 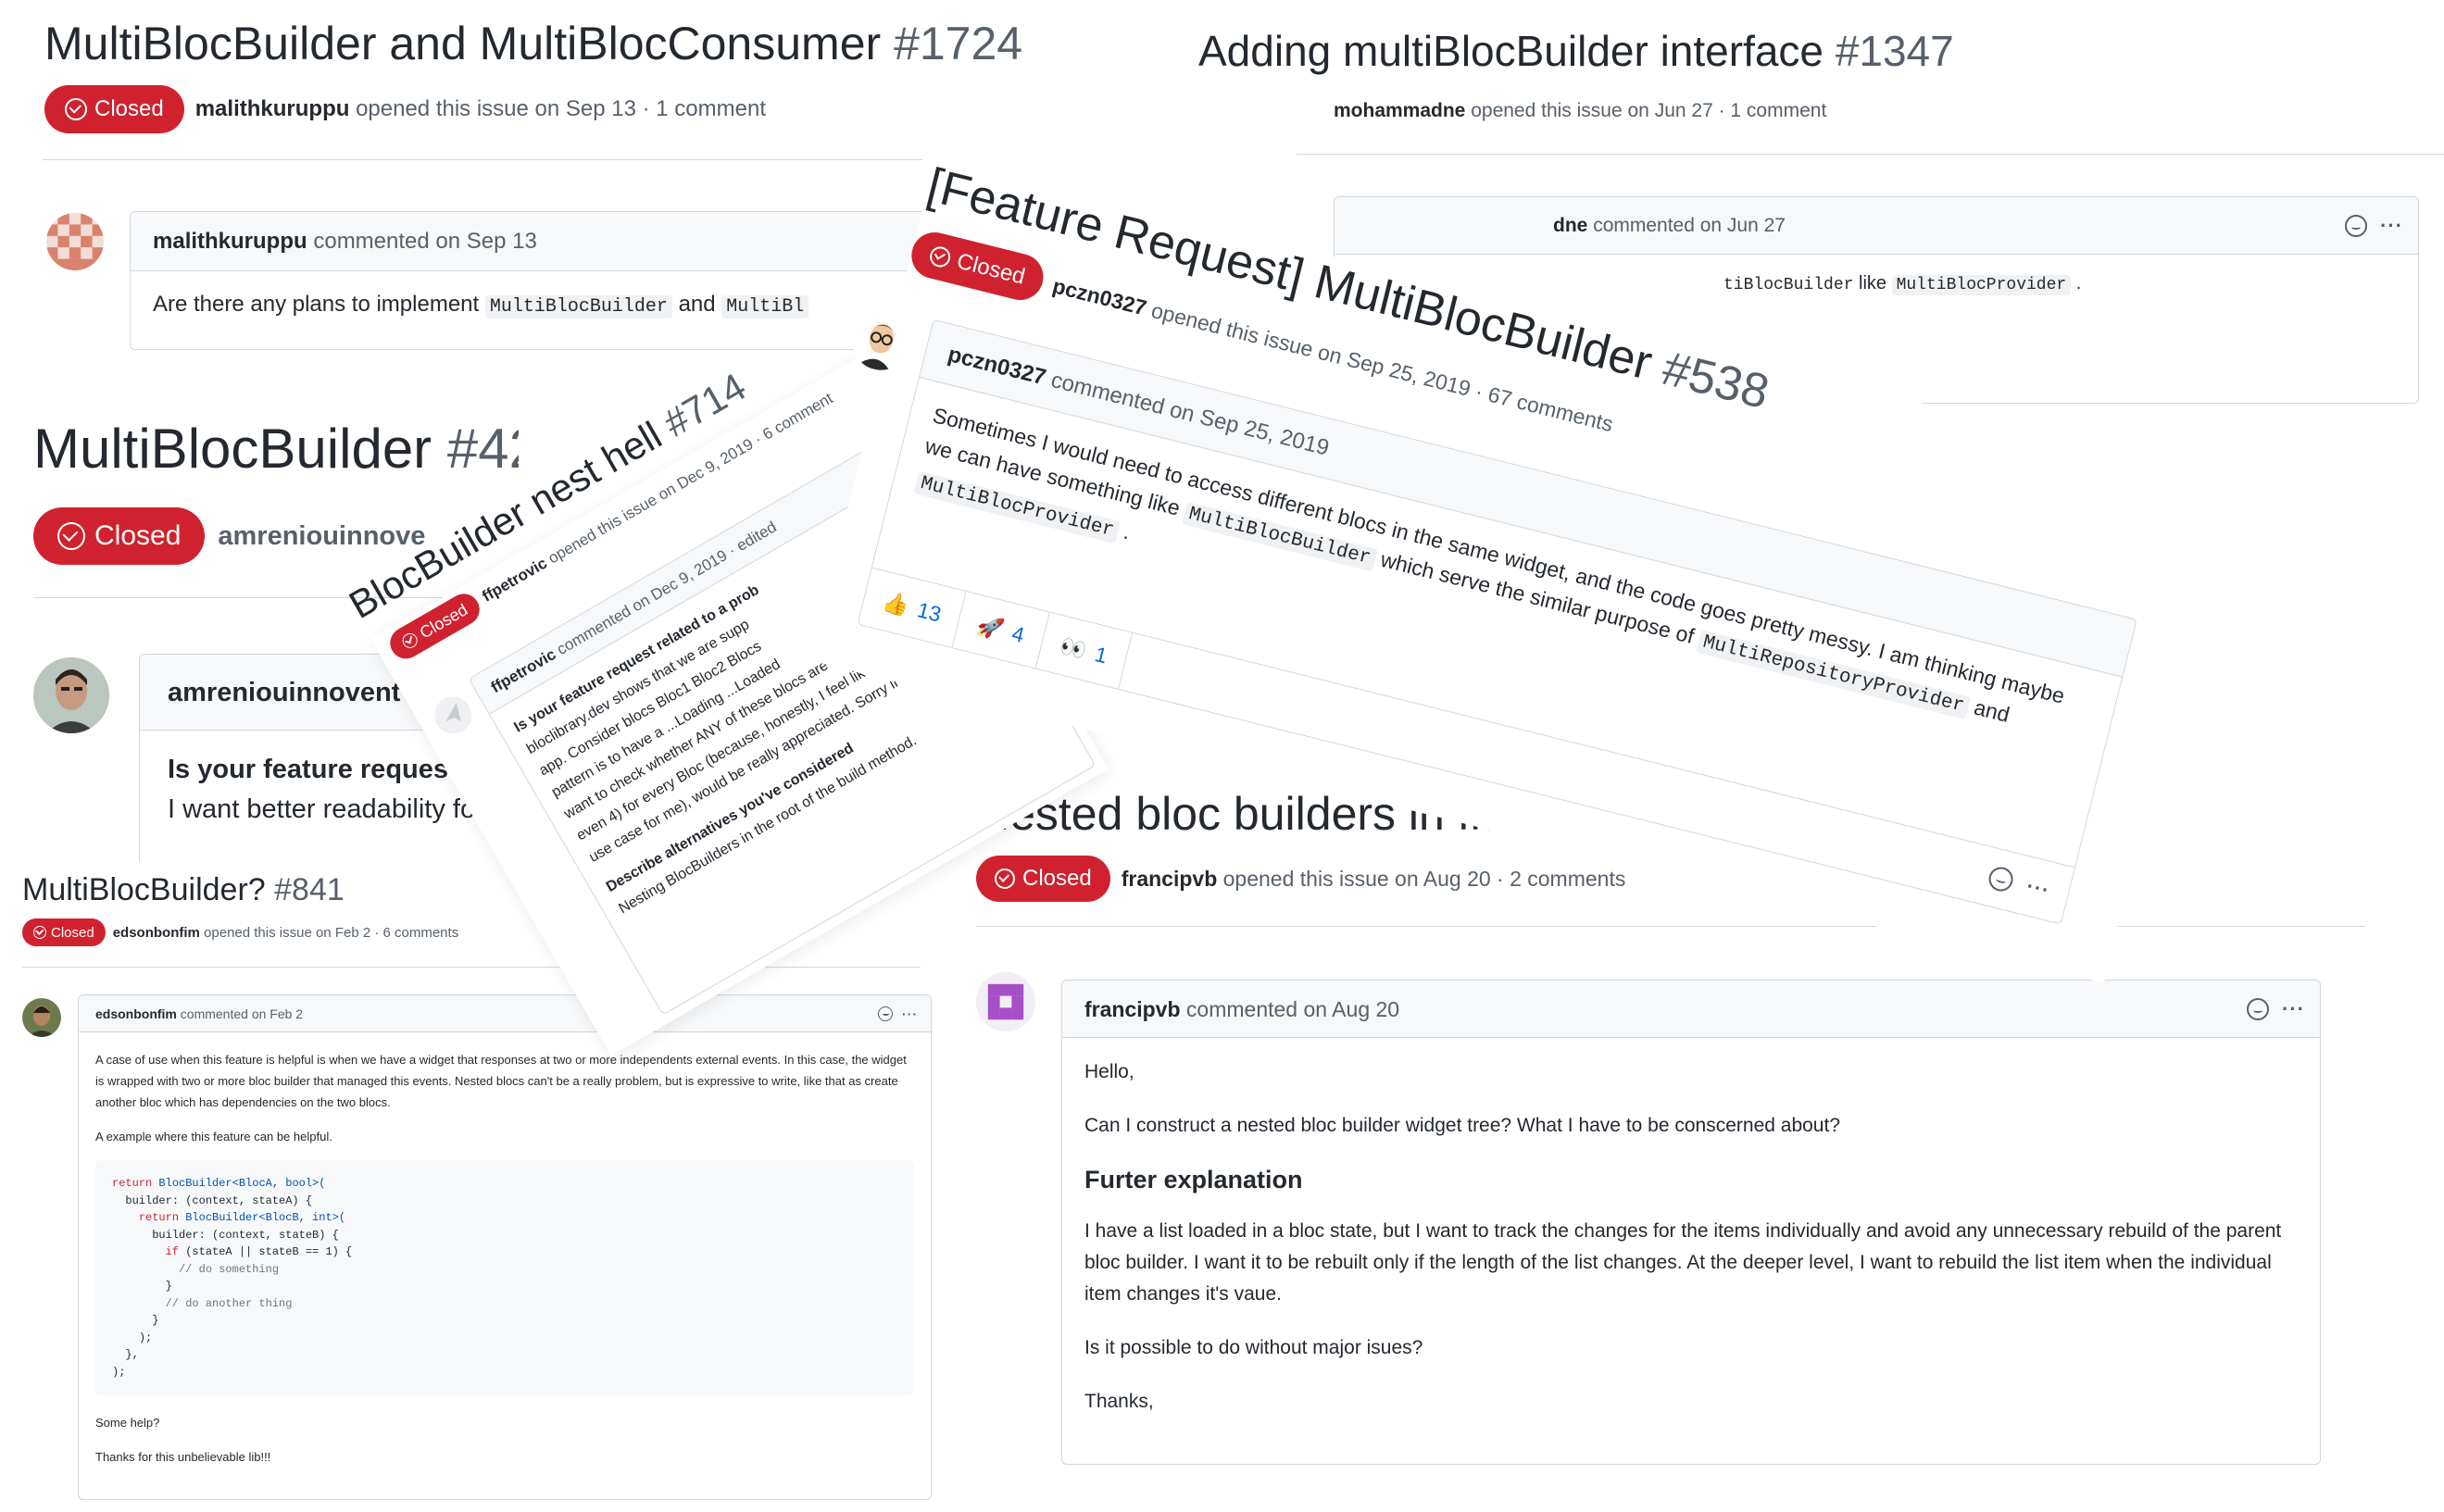 I want to click on code-text: BlocBuilder<BlocB, int>(, so click(x=265, y=1217).